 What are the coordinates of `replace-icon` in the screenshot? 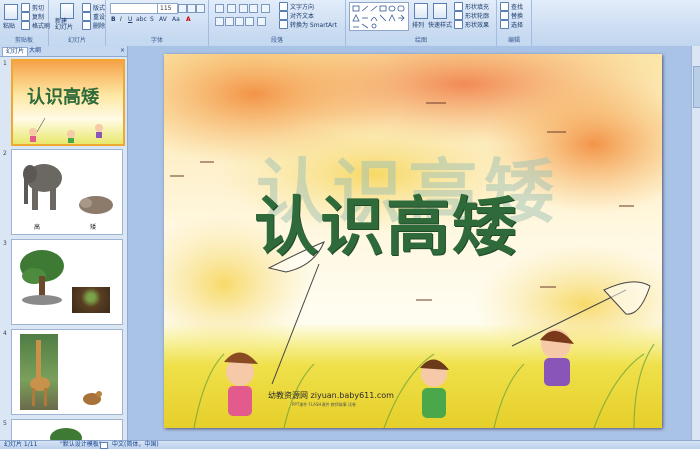 It's located at (504, 15).